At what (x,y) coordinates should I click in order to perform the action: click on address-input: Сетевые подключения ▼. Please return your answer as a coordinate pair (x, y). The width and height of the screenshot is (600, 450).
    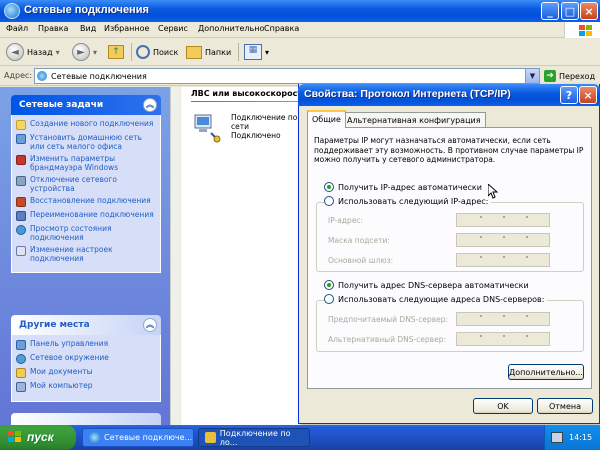
    Looking at the image, I should click on (287, 76).